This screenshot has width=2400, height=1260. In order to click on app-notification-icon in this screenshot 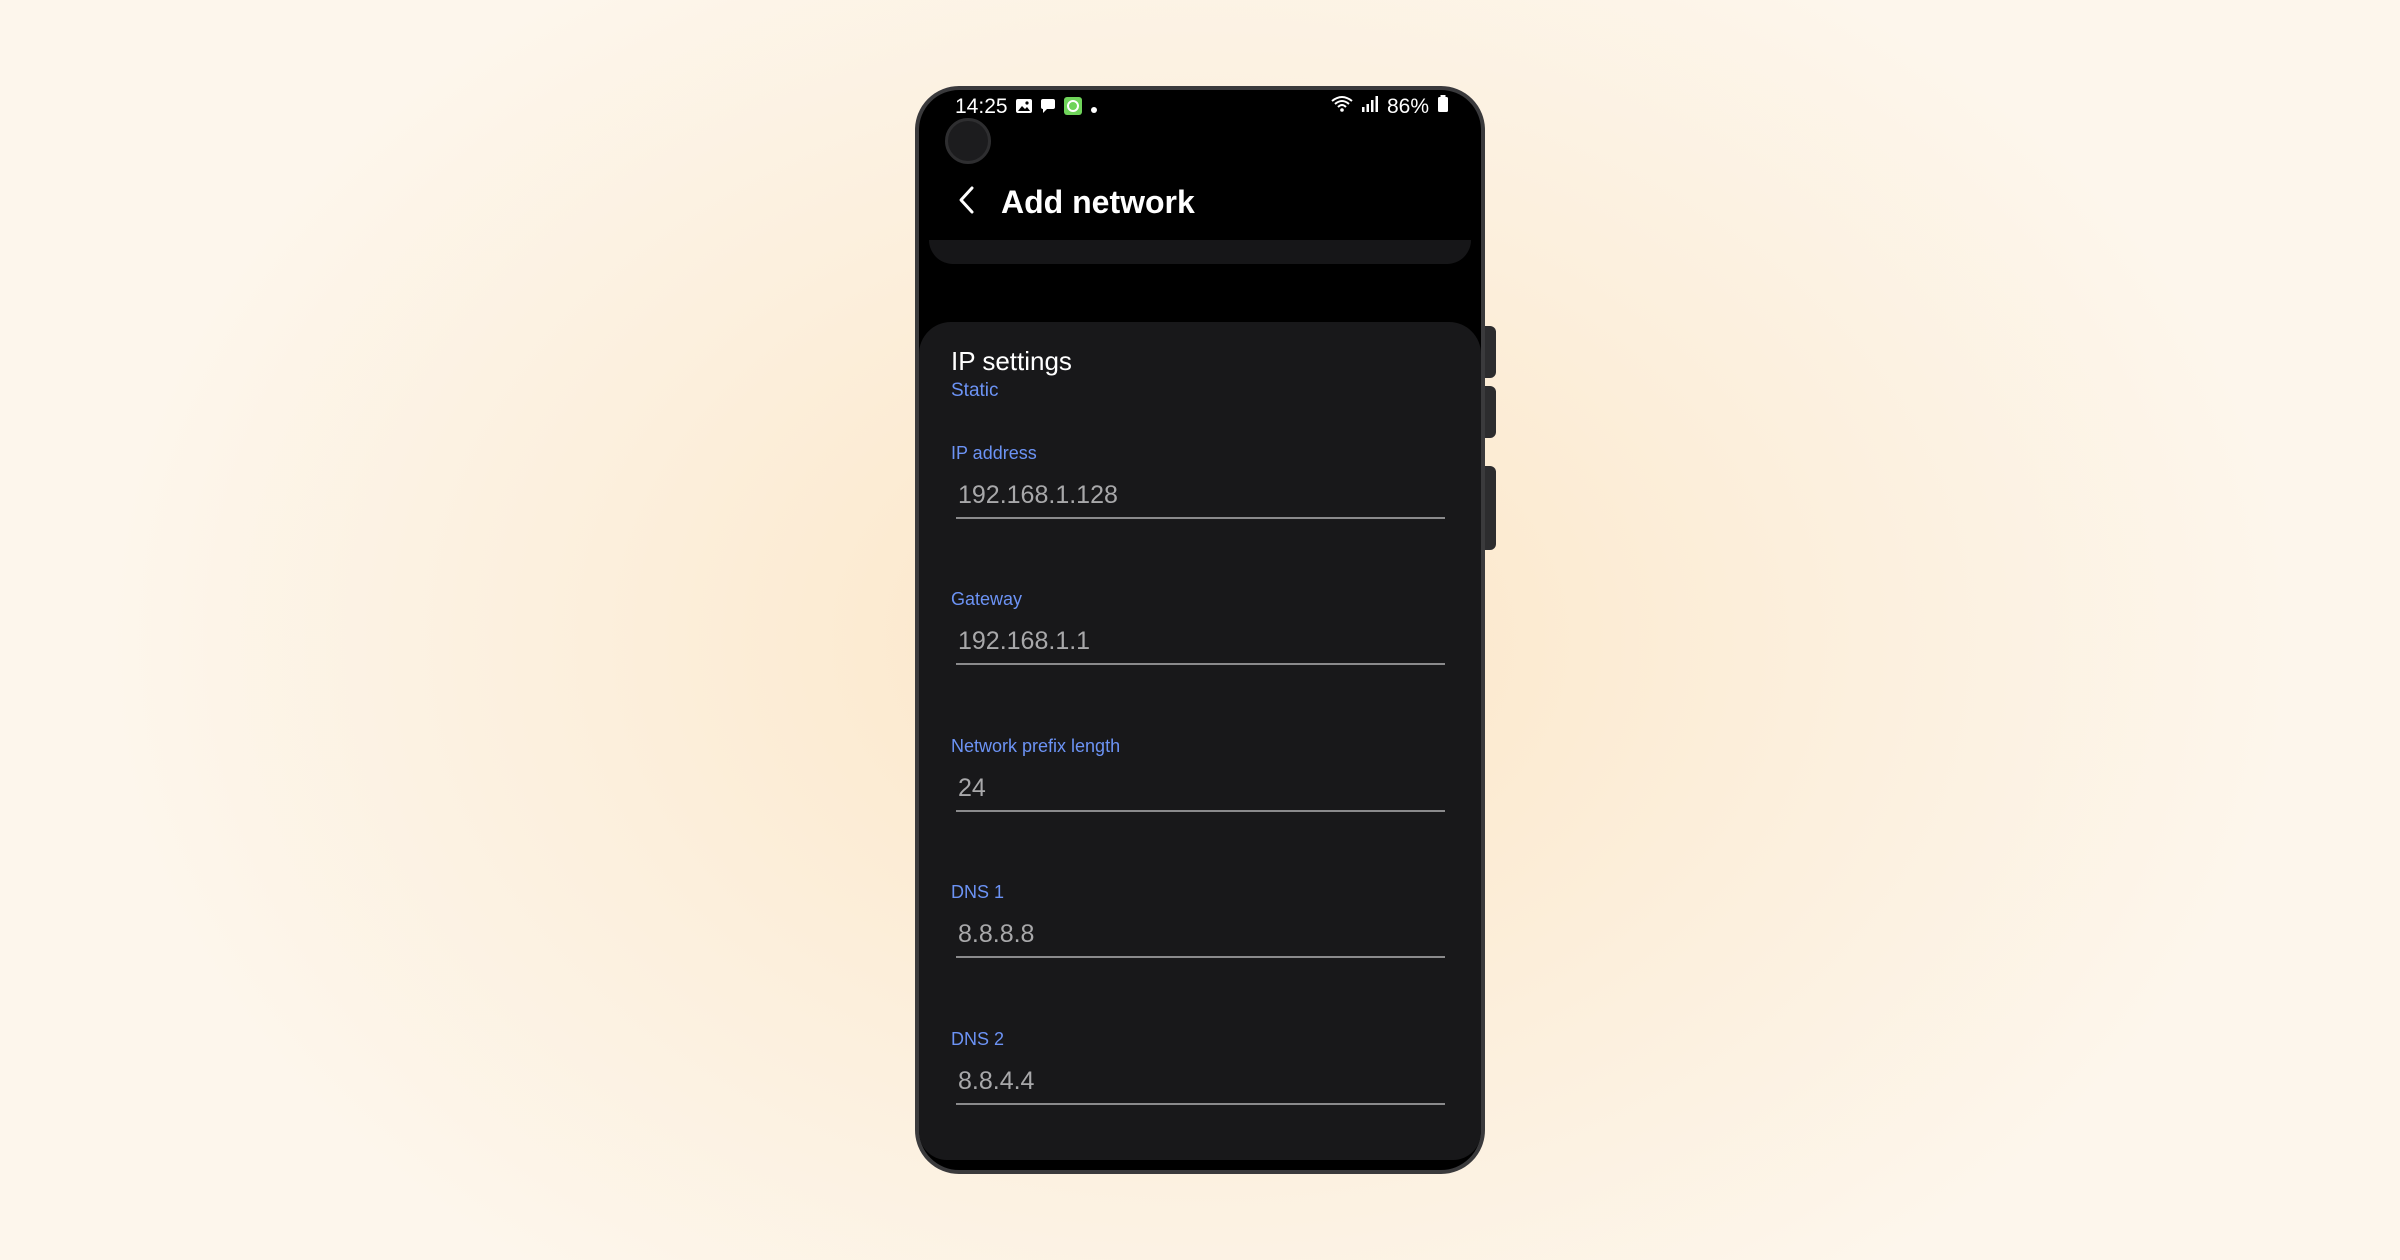, I will do `click(1073, 109)`.